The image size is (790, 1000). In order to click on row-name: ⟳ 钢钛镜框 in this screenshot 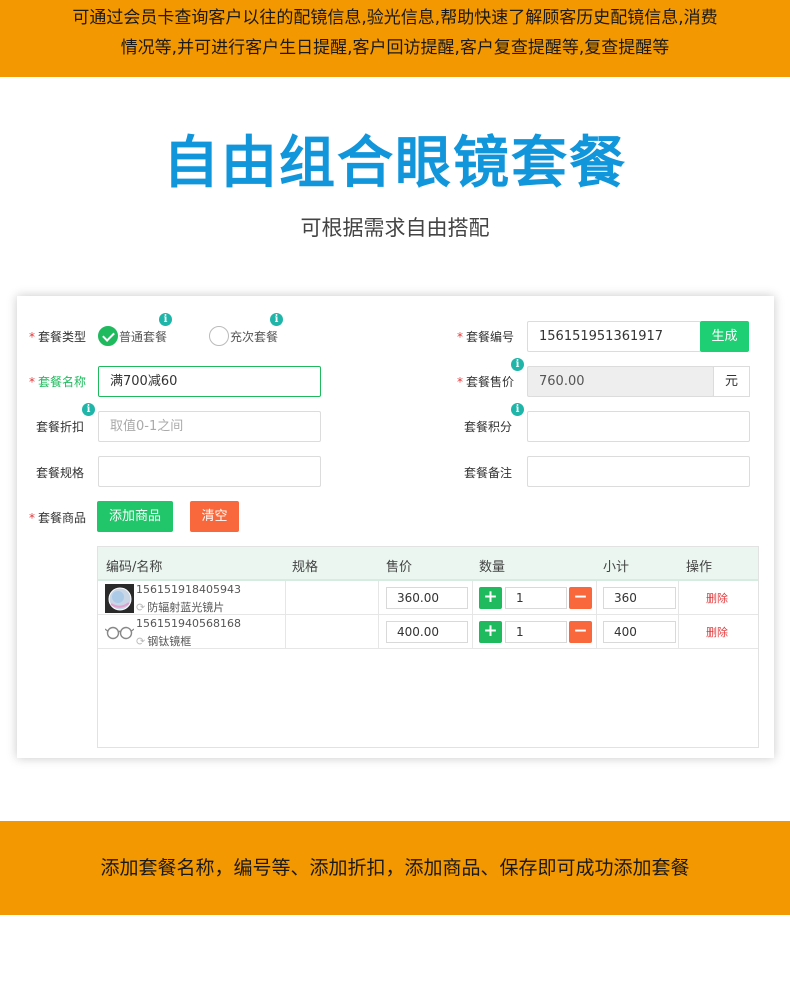, I will do `click(163, 641)`.